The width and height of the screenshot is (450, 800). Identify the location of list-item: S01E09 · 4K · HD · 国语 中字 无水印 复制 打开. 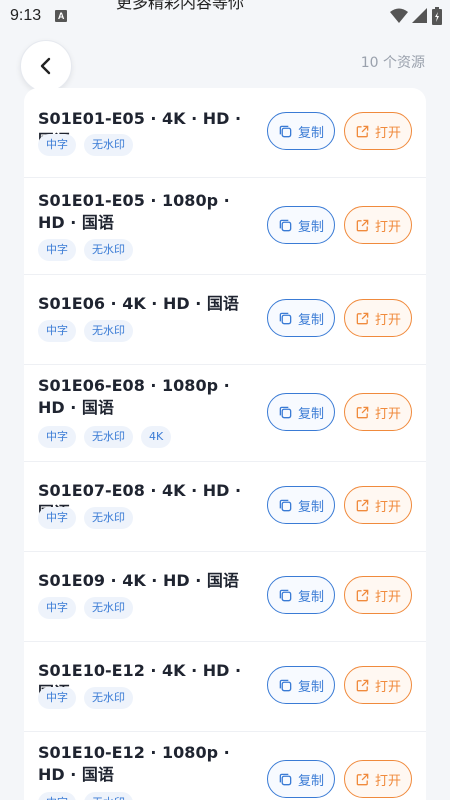
(225, 597).